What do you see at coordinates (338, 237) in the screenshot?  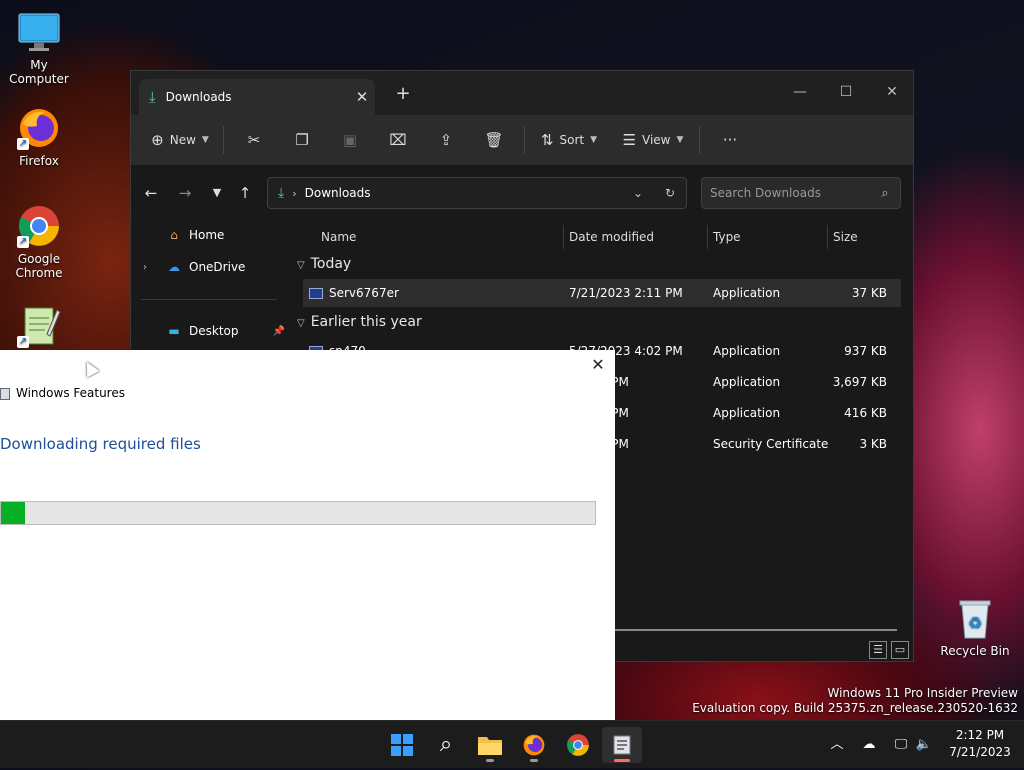 I see `column-header-name: Name` at bounding box center [338, 237].